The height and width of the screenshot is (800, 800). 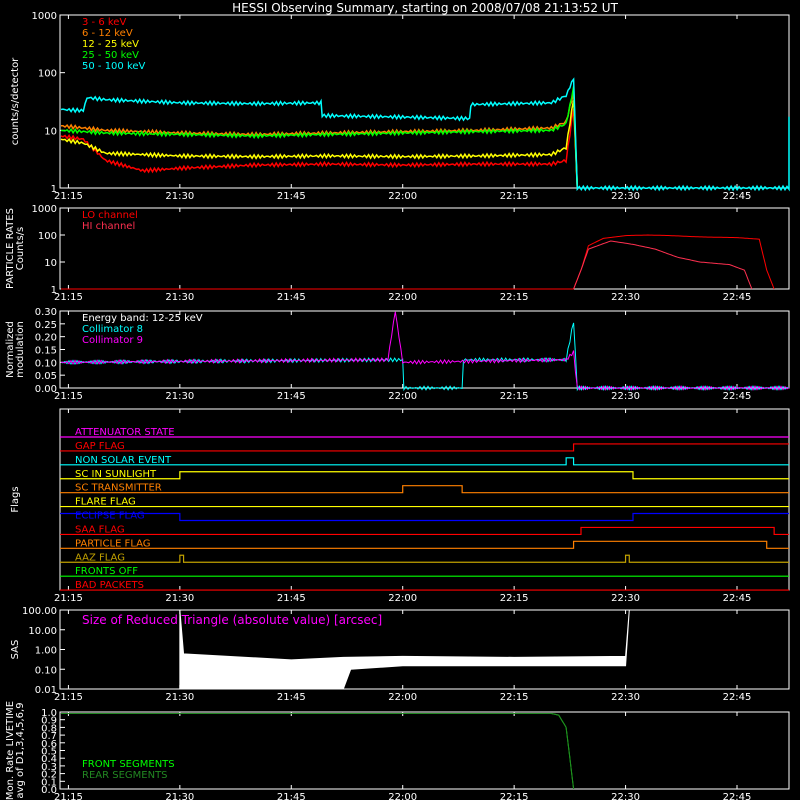 I want to click on legend-entry: LO channel, so click(x=110, y=215).